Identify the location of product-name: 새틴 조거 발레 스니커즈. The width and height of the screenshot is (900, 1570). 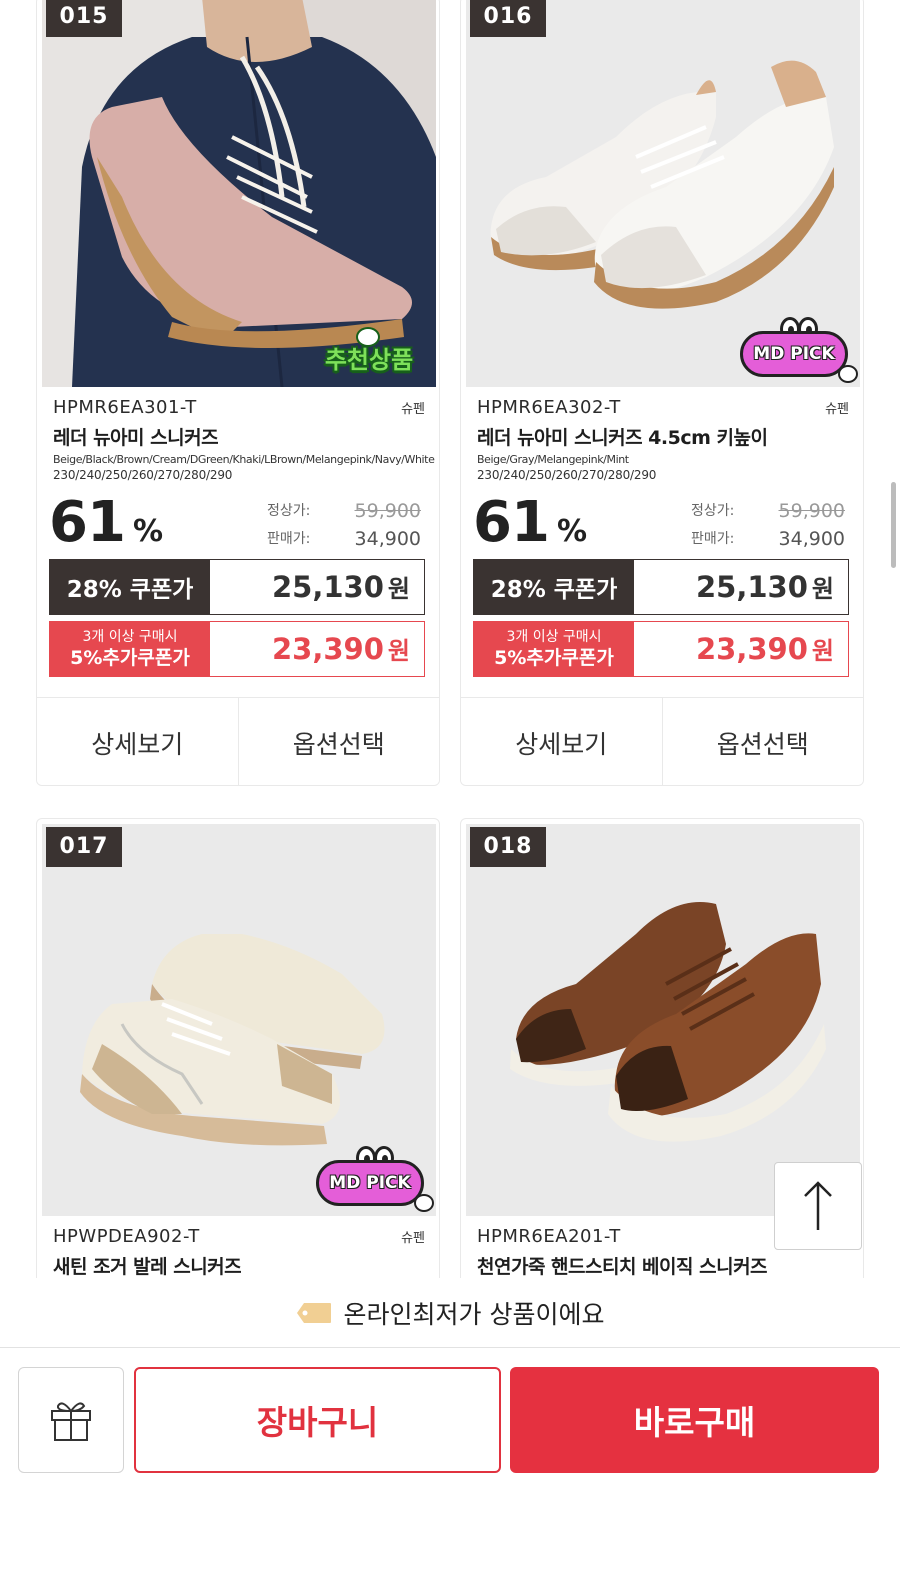
(239, 1265).